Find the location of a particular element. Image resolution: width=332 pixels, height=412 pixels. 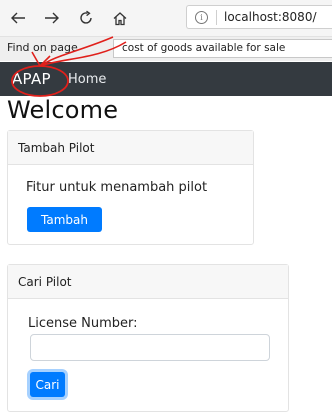

card-header-cari: Cari Pilot is located at coordinates (148, 282).